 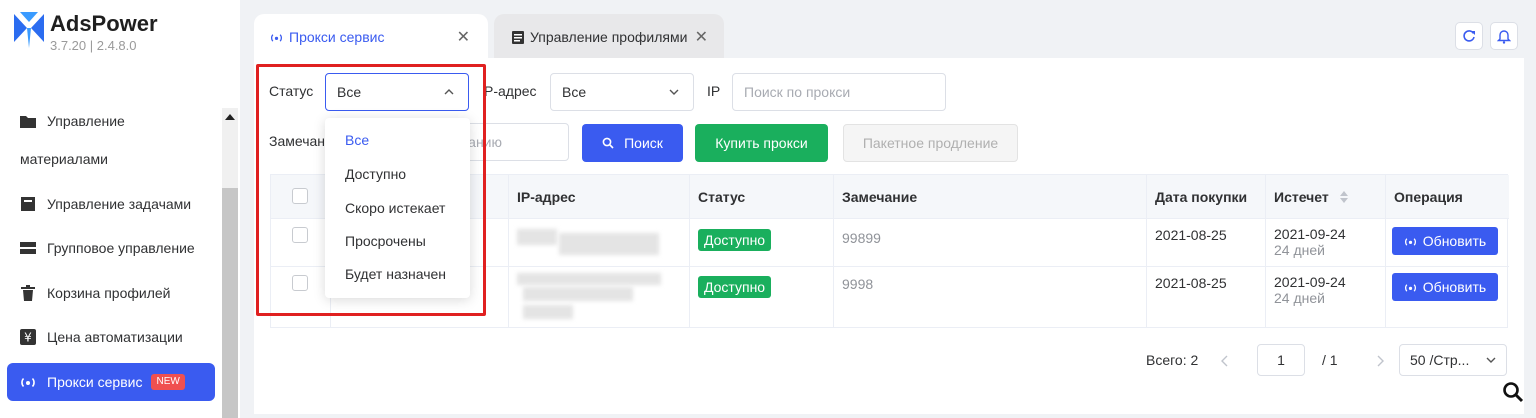 What do you see at coordinates (1172, 360) in the screenshot?
I see `pagination-total: Всего: 2` at bounding box center [1172, 360].